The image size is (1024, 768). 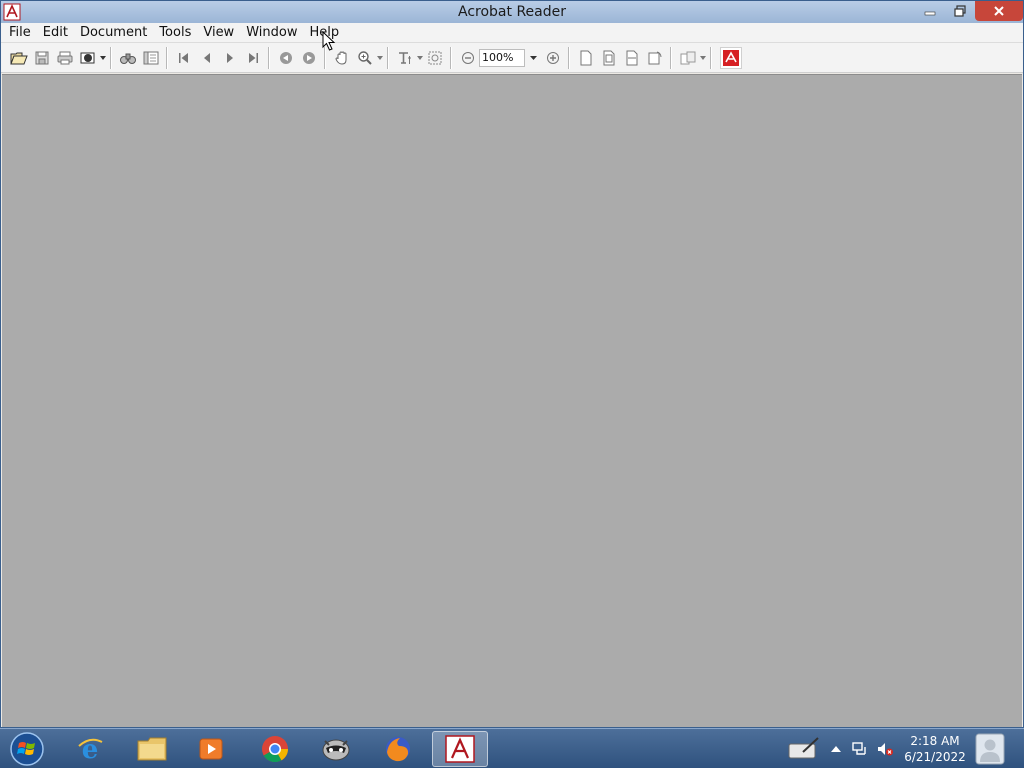 I want to click on actual-size-page-icon, so click(x=585, y=57).